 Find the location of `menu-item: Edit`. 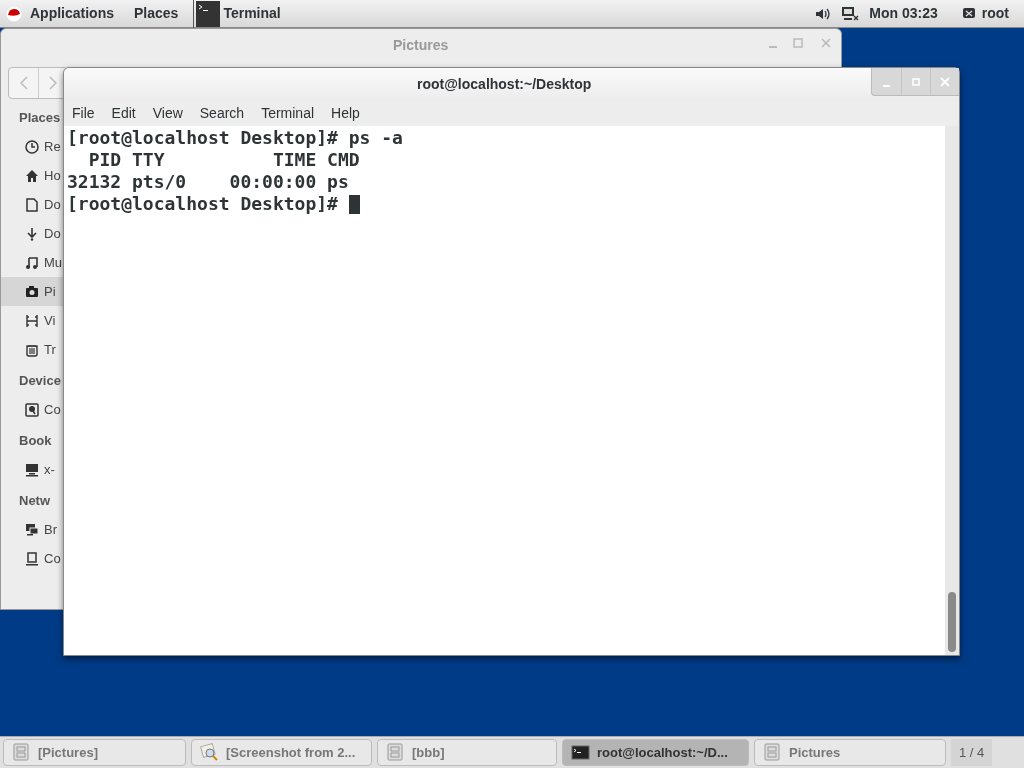

menu-item: Edit is located at coordinates (123, 113).